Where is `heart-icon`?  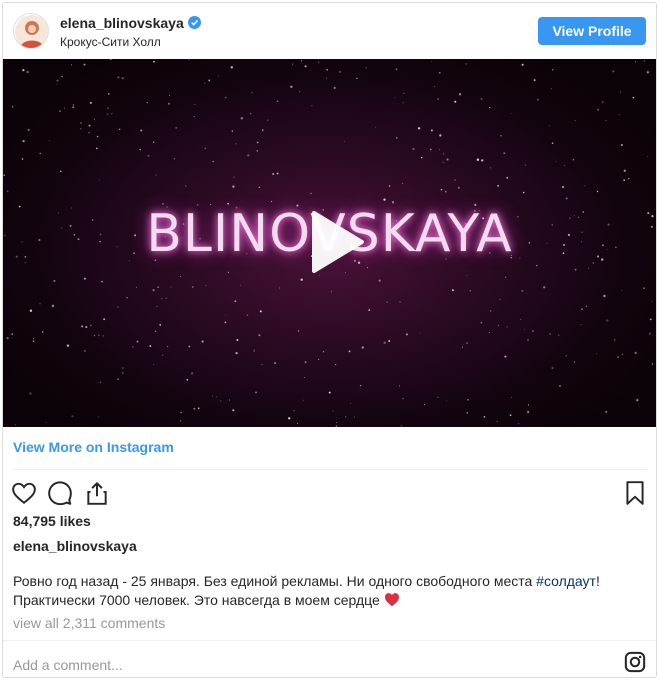 heart-icon is located at coordinates (24, 493).